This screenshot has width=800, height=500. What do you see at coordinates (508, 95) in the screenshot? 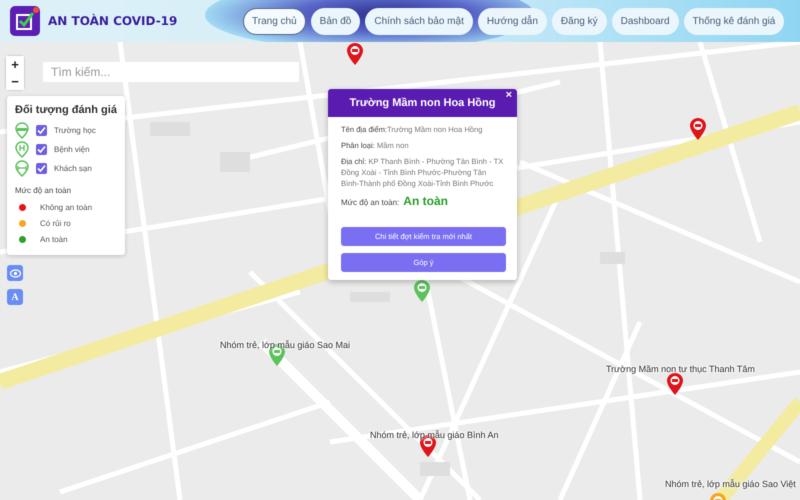
I see `close-button: ×` at bounding box center [508, 95].